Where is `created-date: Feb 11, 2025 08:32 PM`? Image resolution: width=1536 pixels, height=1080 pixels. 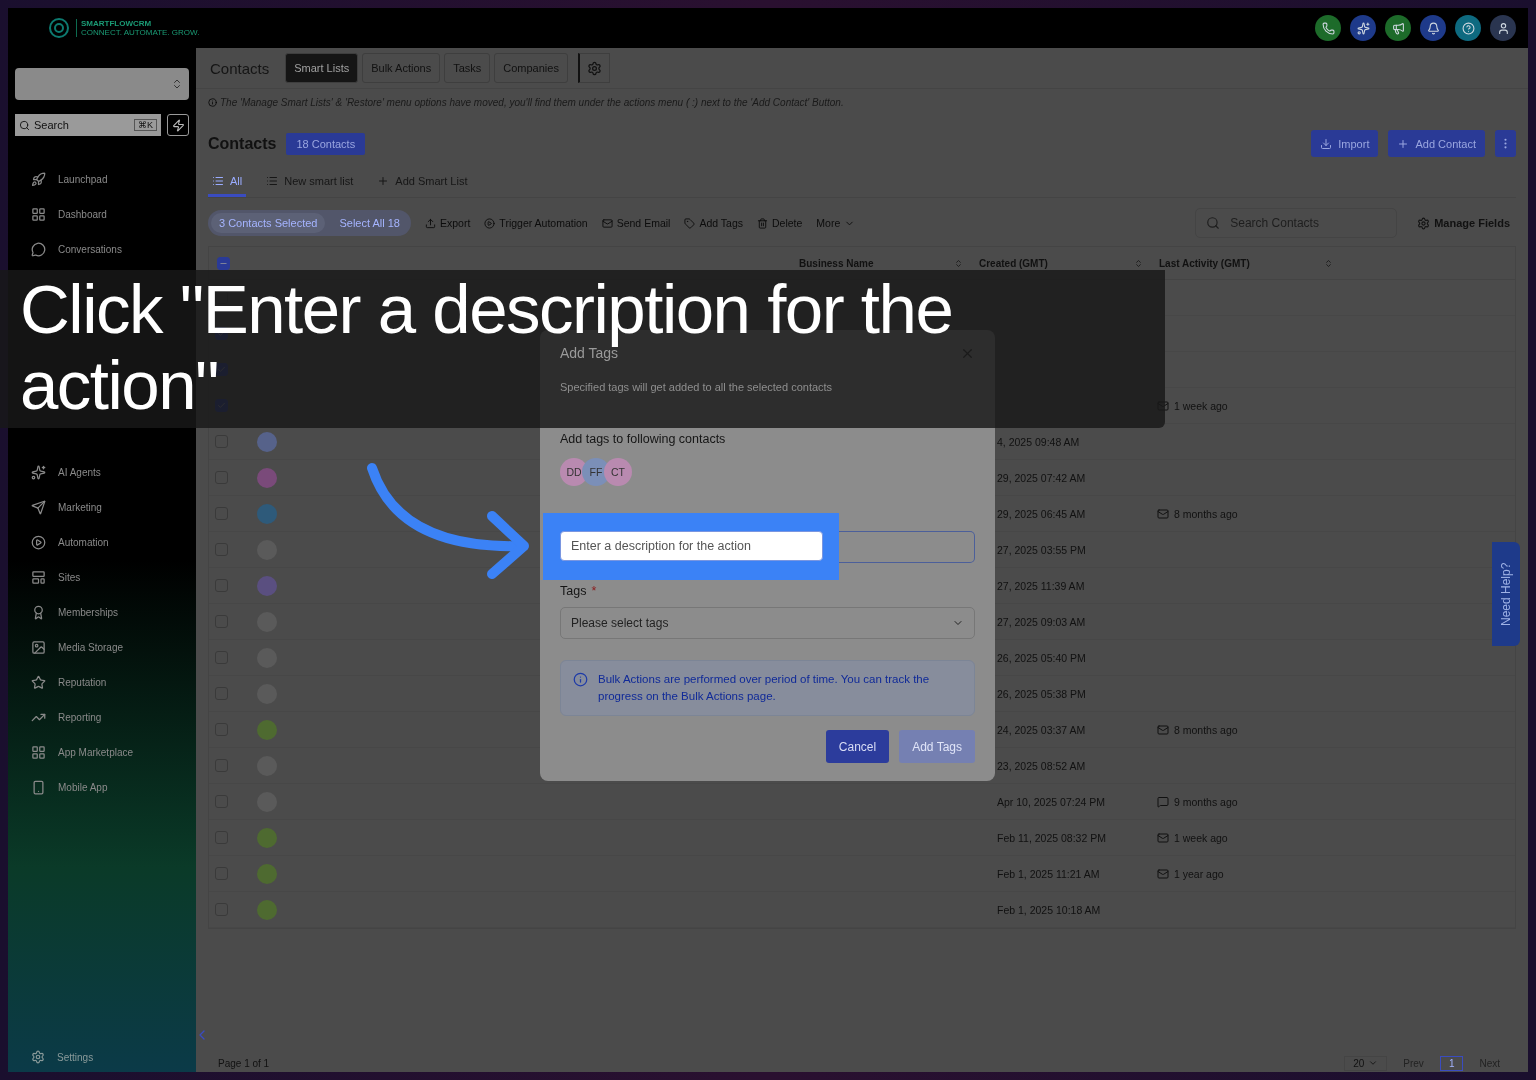
created-date: Feb 11, 2025 08:32 PM is located at coordinates (1051, 837).